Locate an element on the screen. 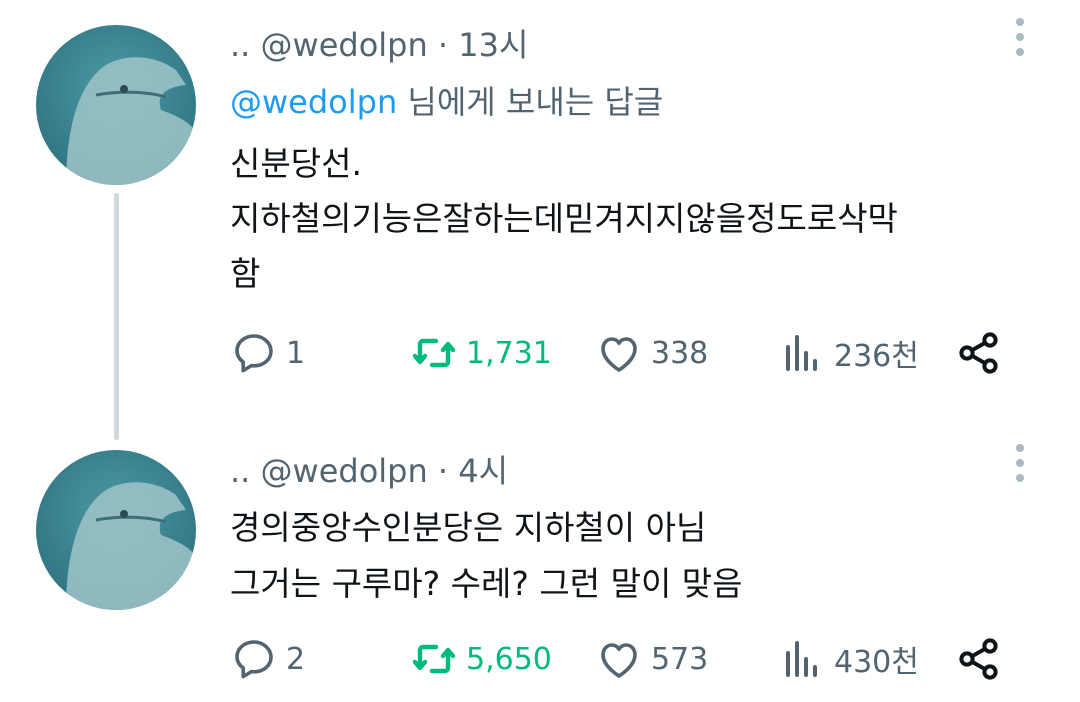 This screenshot has width=1080, height=702. timestamp: 4시 is located at coordinates (483, 471).